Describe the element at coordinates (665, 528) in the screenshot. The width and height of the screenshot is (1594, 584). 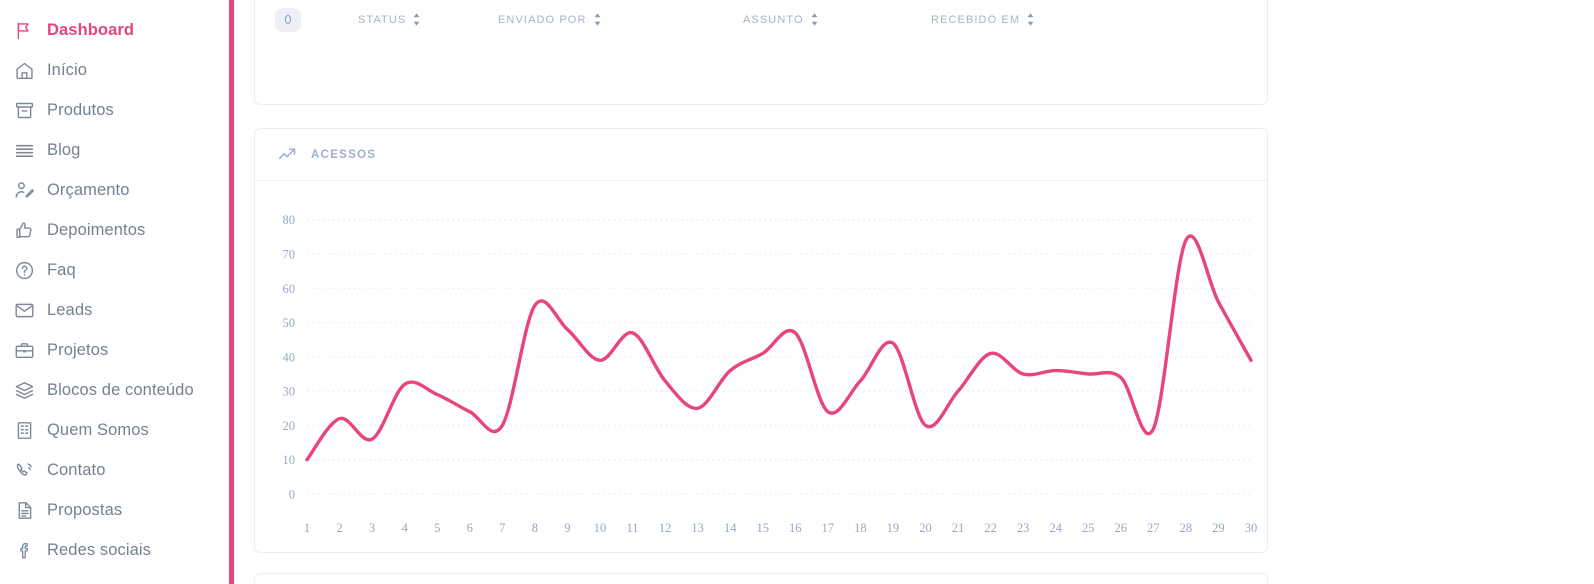
I see `x-axis-tick-label: 12` at that location.